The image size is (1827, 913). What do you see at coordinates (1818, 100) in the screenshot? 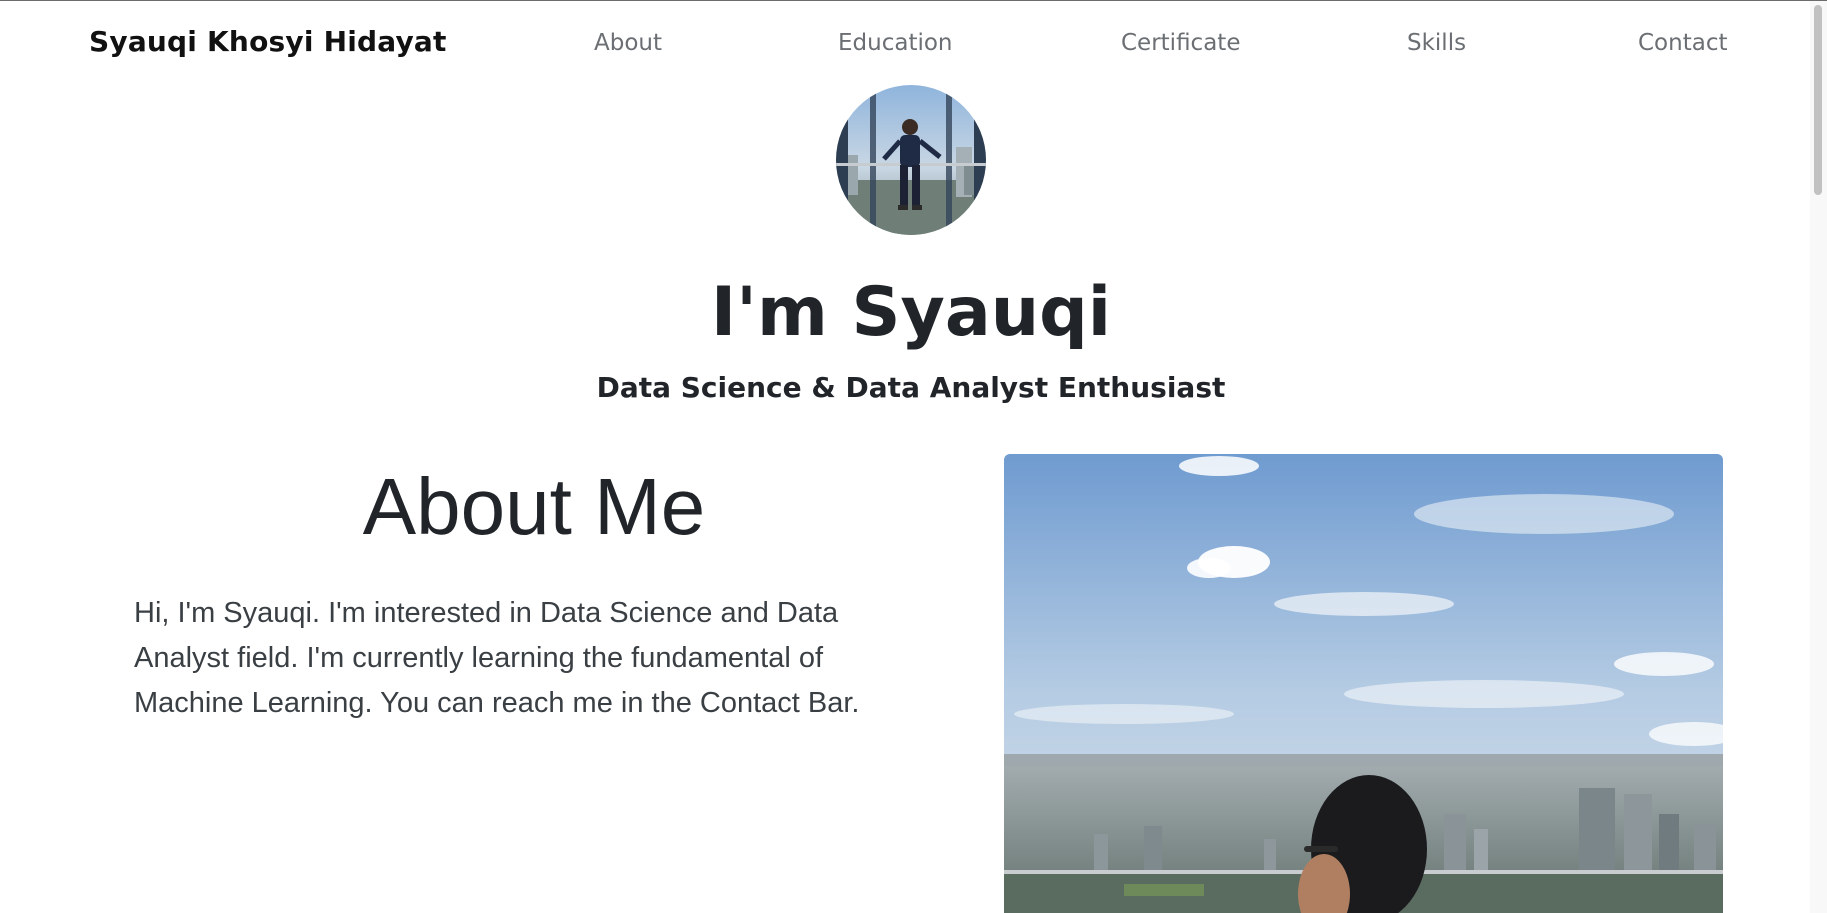
I see `scrollbar-thumb` at bounding box center [1818, 100].